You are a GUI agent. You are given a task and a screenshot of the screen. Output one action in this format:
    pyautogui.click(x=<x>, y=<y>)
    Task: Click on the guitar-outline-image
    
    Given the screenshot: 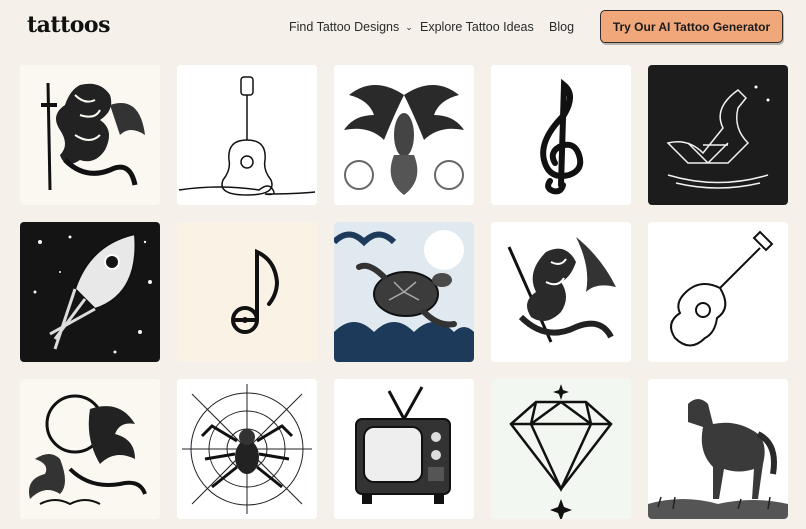 What is the action you would take?
    pyautogui.click(x=718, y=292)
    